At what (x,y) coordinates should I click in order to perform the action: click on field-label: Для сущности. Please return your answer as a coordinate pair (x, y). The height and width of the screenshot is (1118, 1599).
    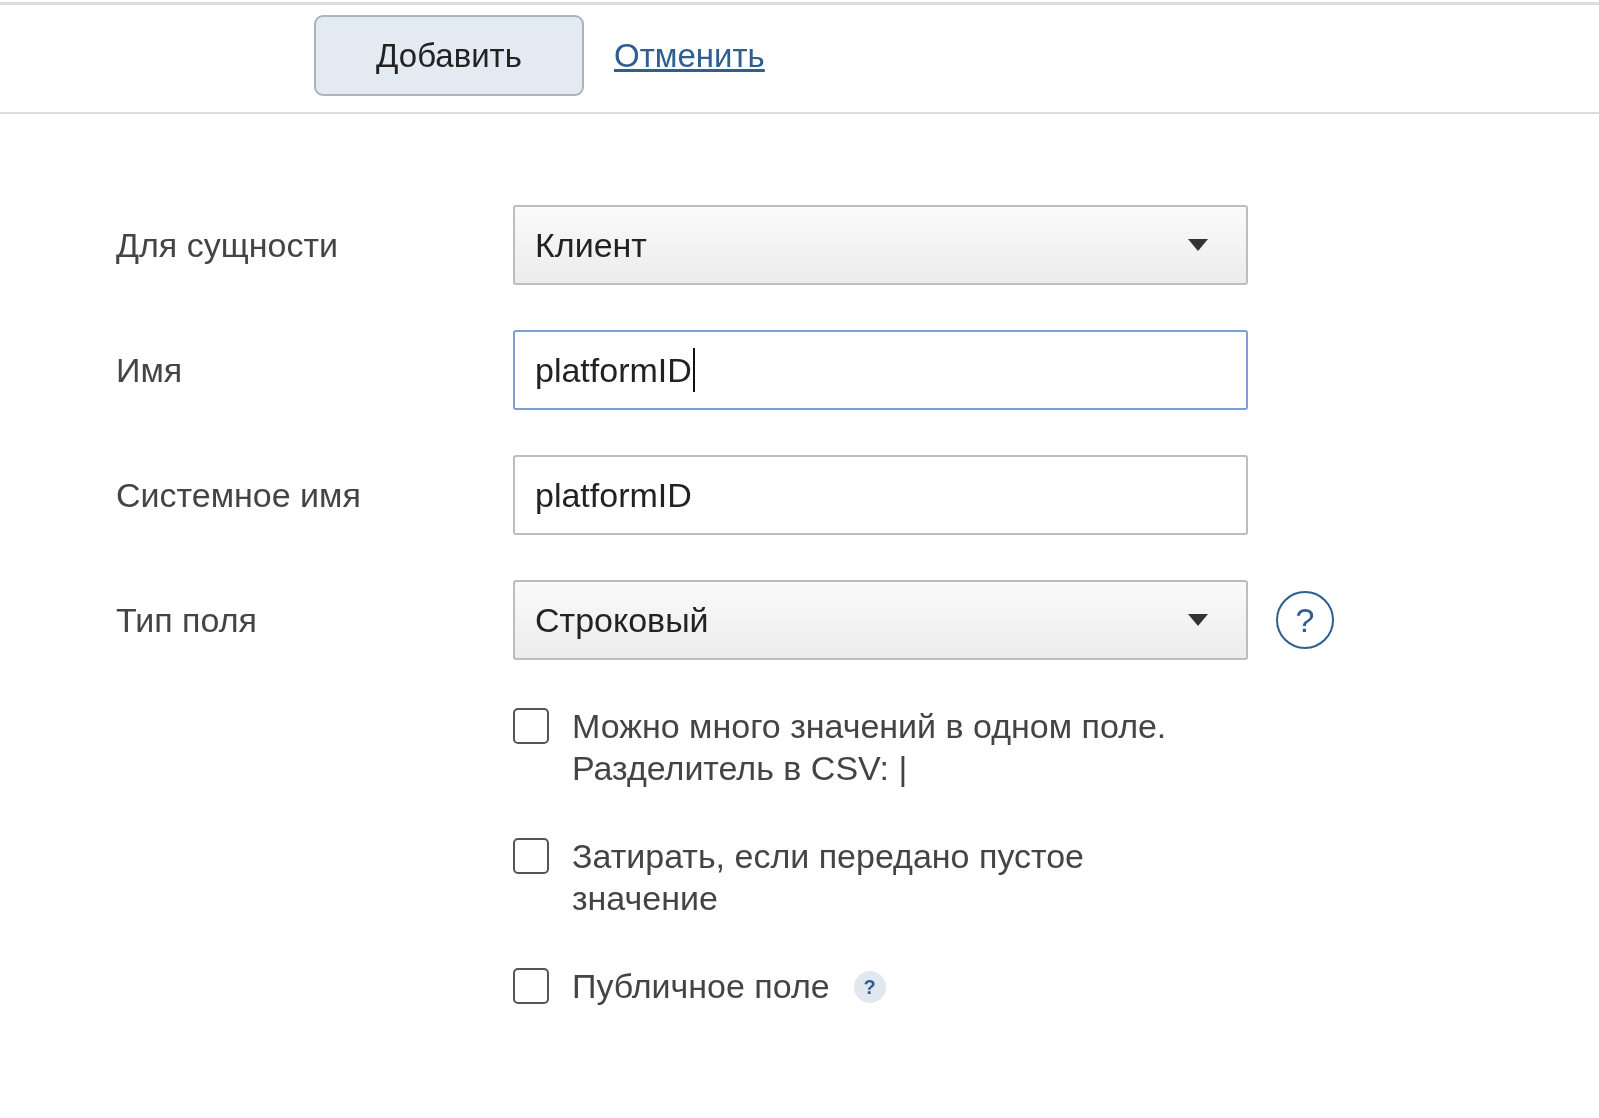
    Looking at the image, I should click on (227, 245).